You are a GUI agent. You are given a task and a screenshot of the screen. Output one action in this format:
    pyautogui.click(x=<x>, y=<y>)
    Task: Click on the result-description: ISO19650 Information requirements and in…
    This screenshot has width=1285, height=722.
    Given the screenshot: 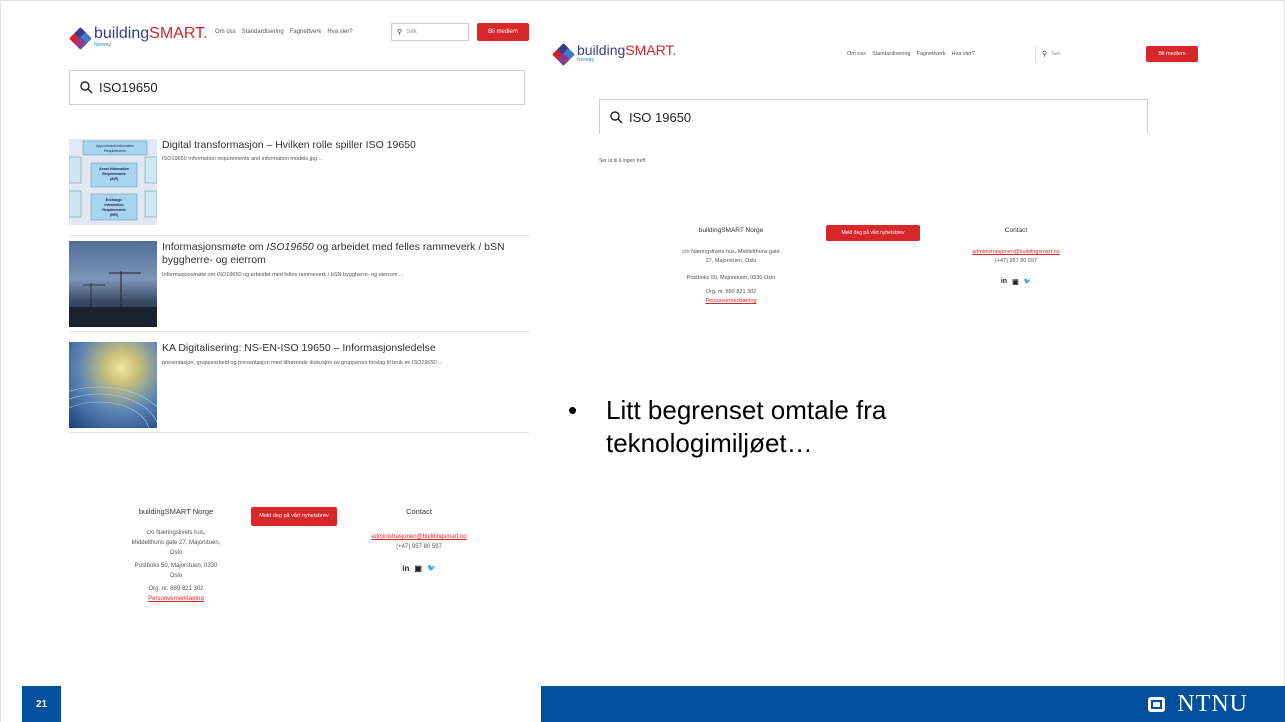 What is the action you would take?
    pyautogui.click(x=243, y=159)
    